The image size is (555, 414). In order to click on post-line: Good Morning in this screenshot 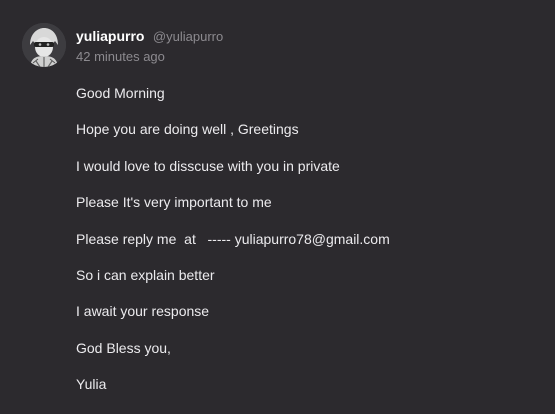, I will do `click(120, 93)`.